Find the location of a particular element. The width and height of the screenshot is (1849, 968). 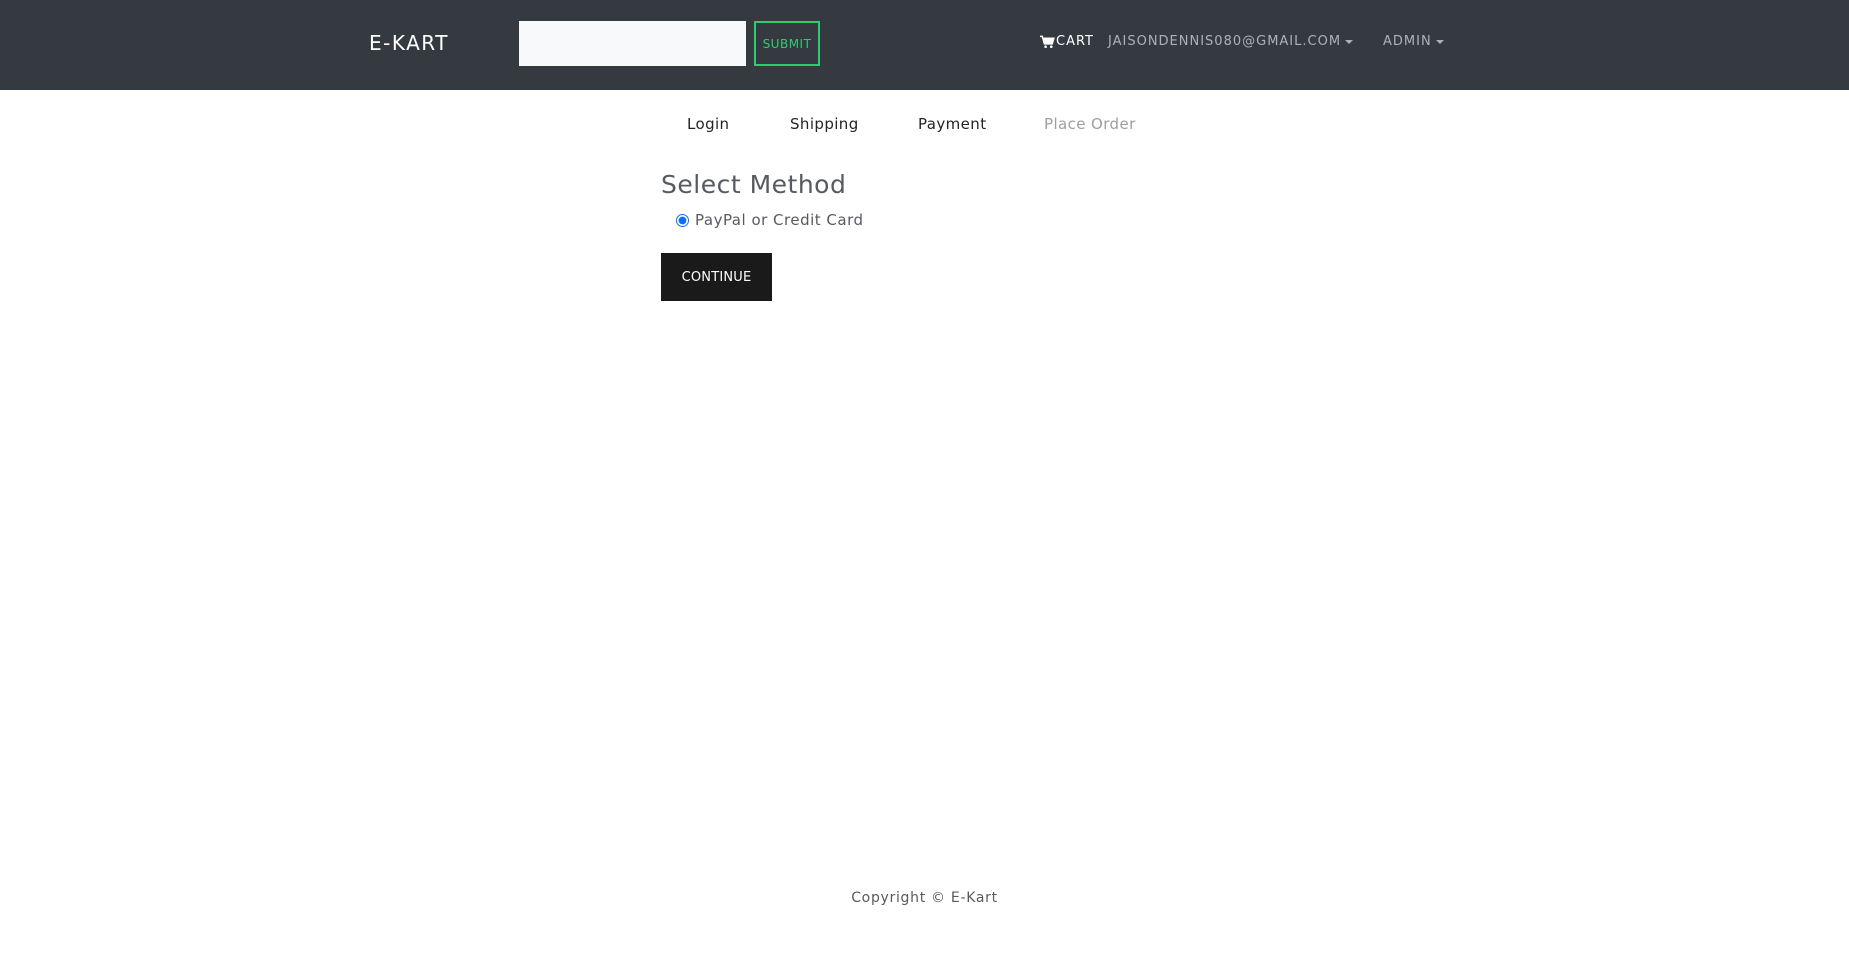

admin-menu-dropdown: ADMIN is located at coordinates (1413, 42).